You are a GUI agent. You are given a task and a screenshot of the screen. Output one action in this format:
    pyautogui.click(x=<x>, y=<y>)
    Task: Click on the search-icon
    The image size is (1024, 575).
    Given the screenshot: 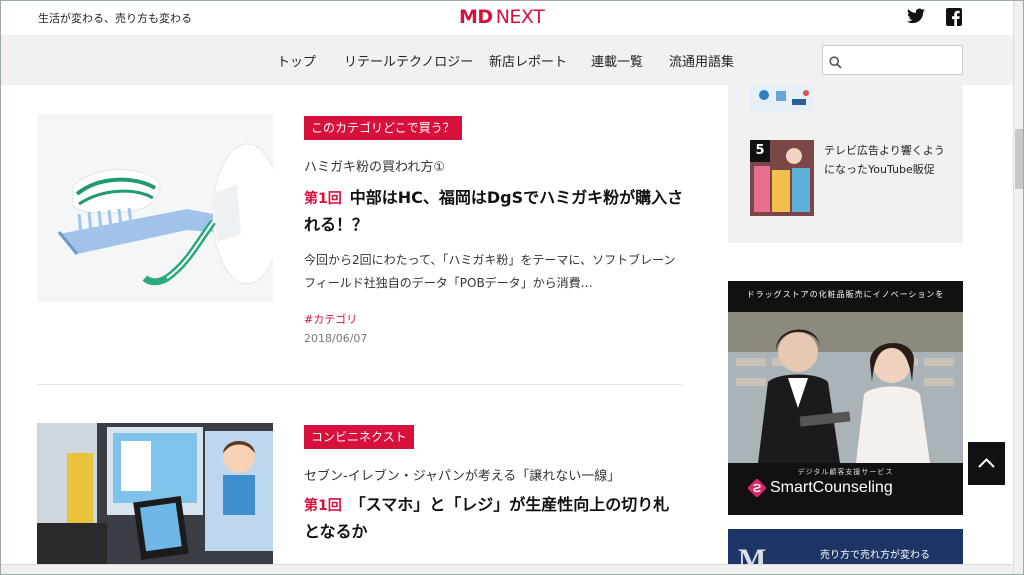 What is the action you would take?
    pyautogui.click(x=835, y=63)
    